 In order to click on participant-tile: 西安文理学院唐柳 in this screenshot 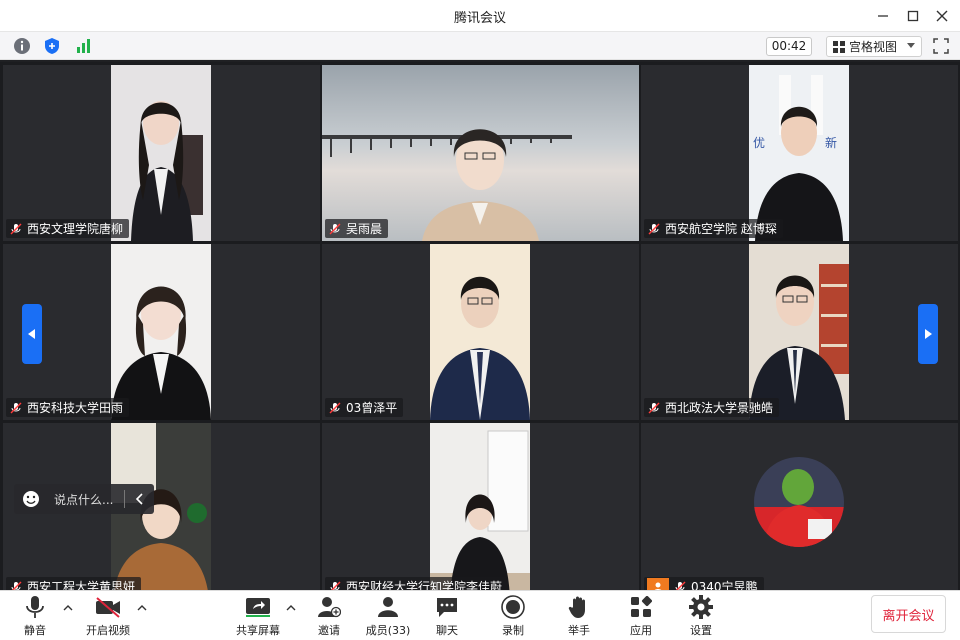, I will do `click(161, 153)`.